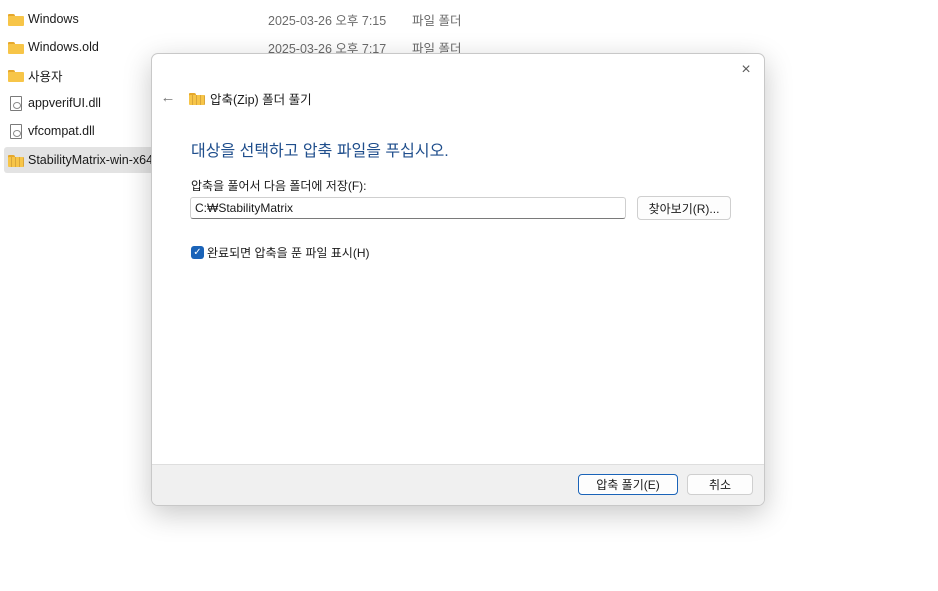 Image resolution: width=938 pixels, height=591 pixels. I want to click on file-row-users: 사용자, so click(33, 75).